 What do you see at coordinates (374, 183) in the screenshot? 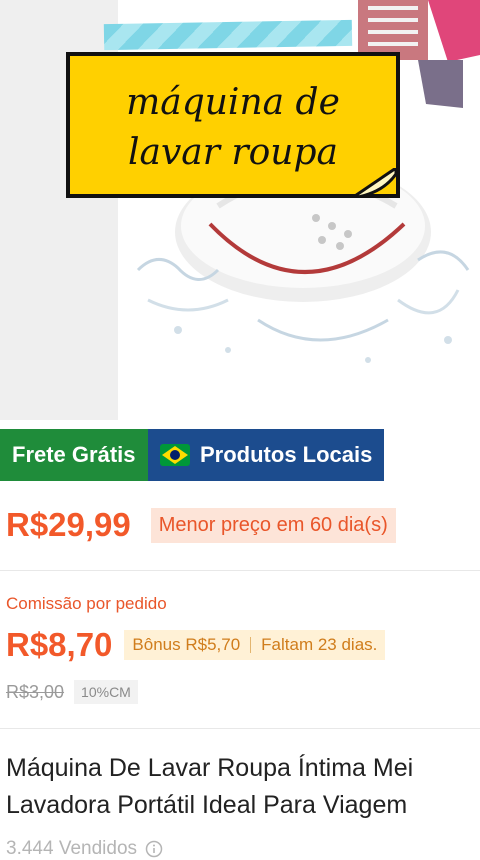
I see `page-curl-decoration` at bounding box center [374, 183].